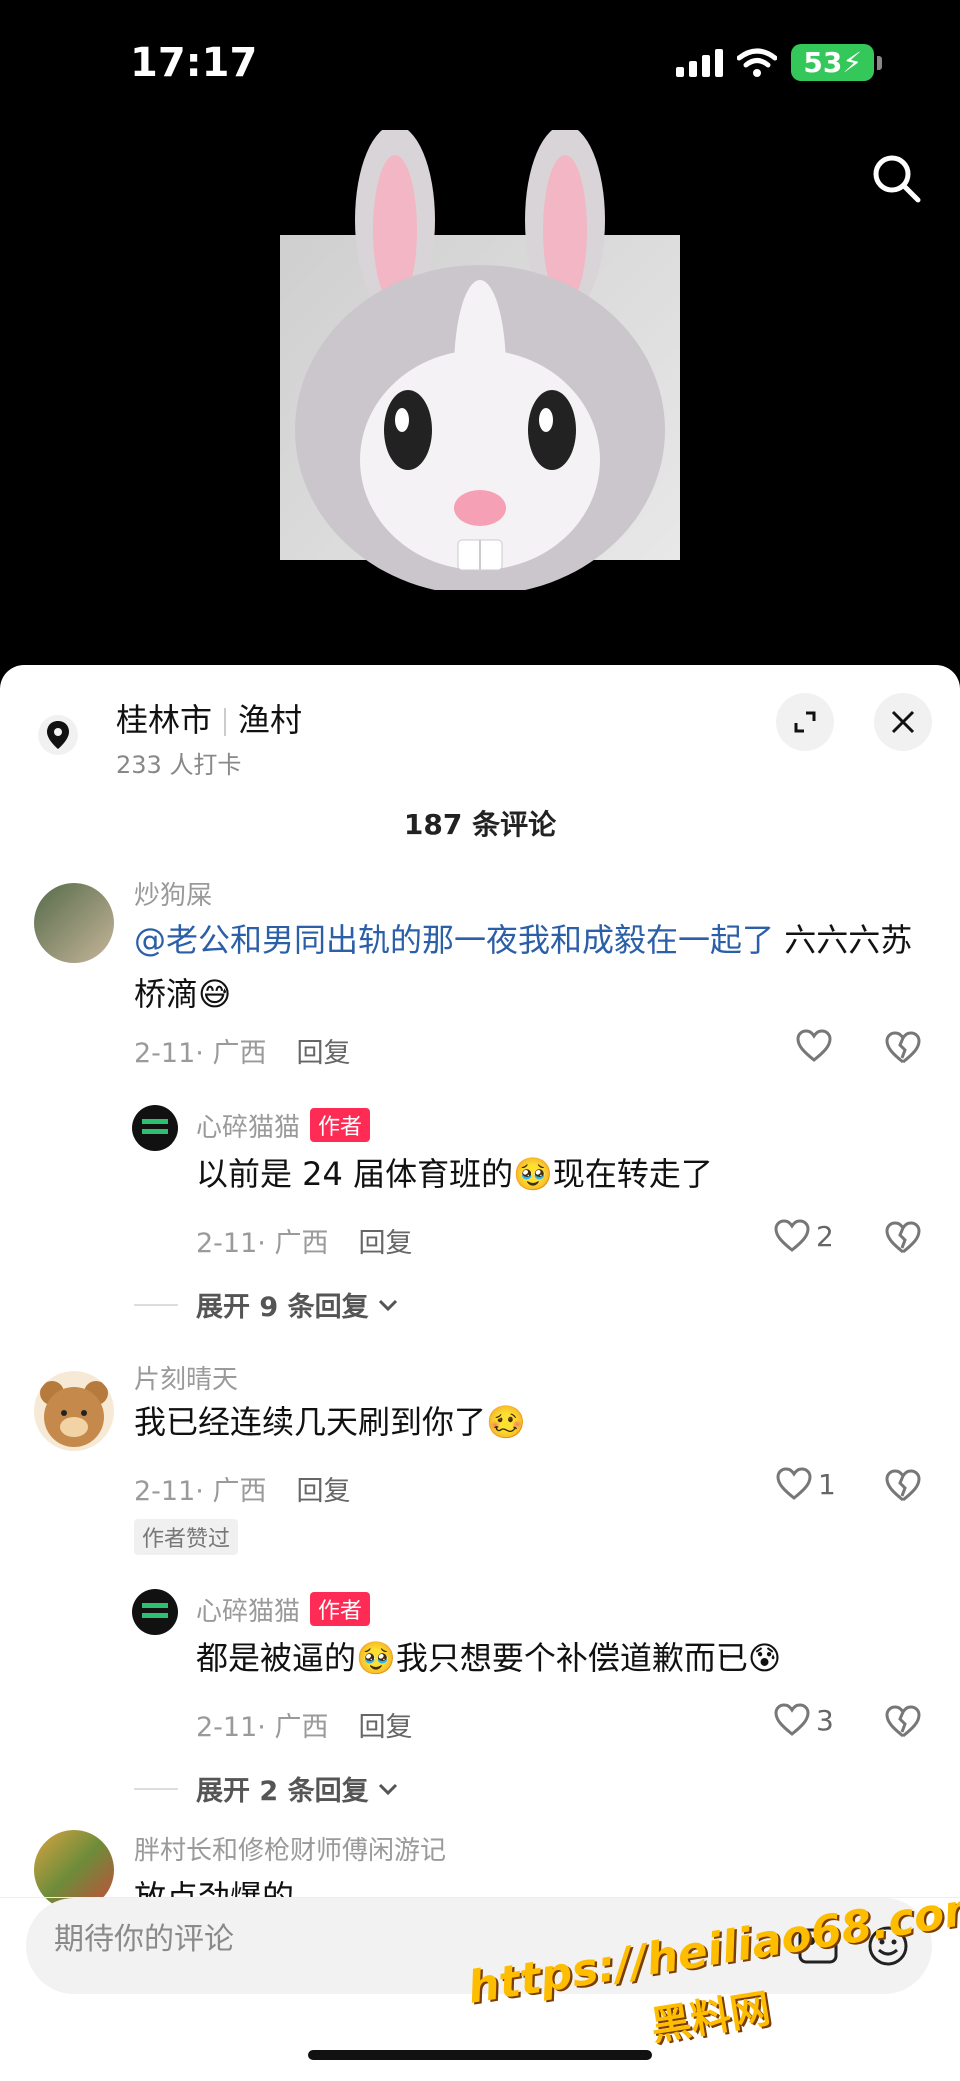  Describe the element at coordinates (827, 1484) in the screenshot. I see `like-count: 1` at that location.